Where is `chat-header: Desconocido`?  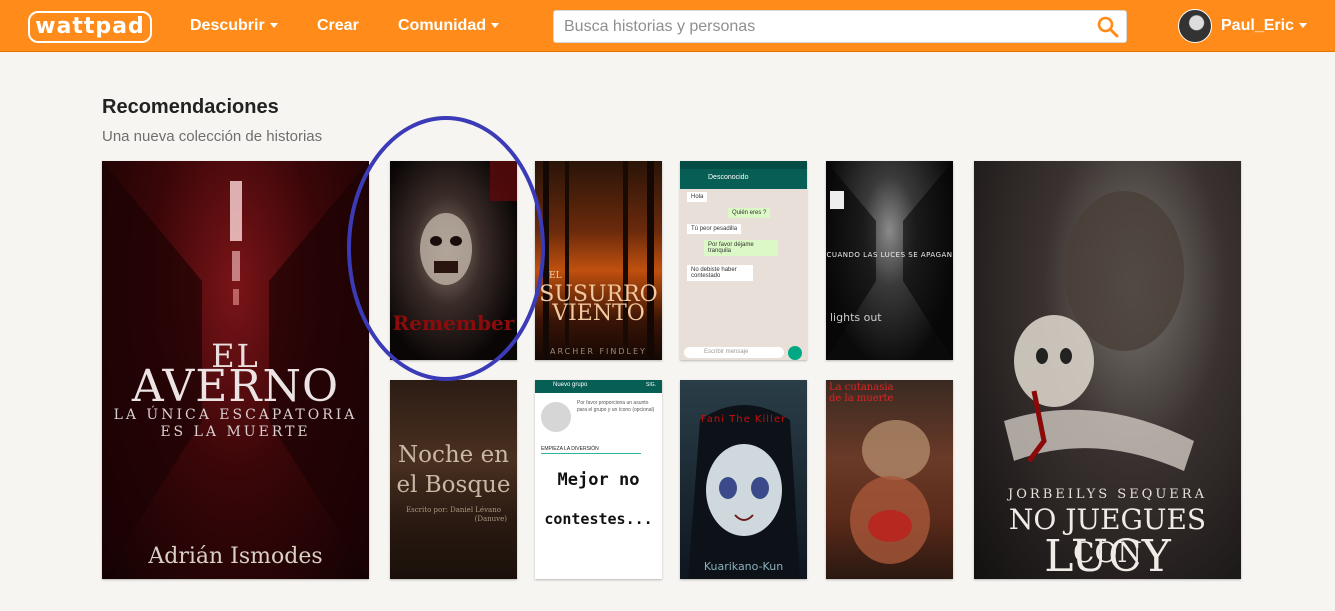
chat-header: Desconocido is located at coordinates (743, 179).